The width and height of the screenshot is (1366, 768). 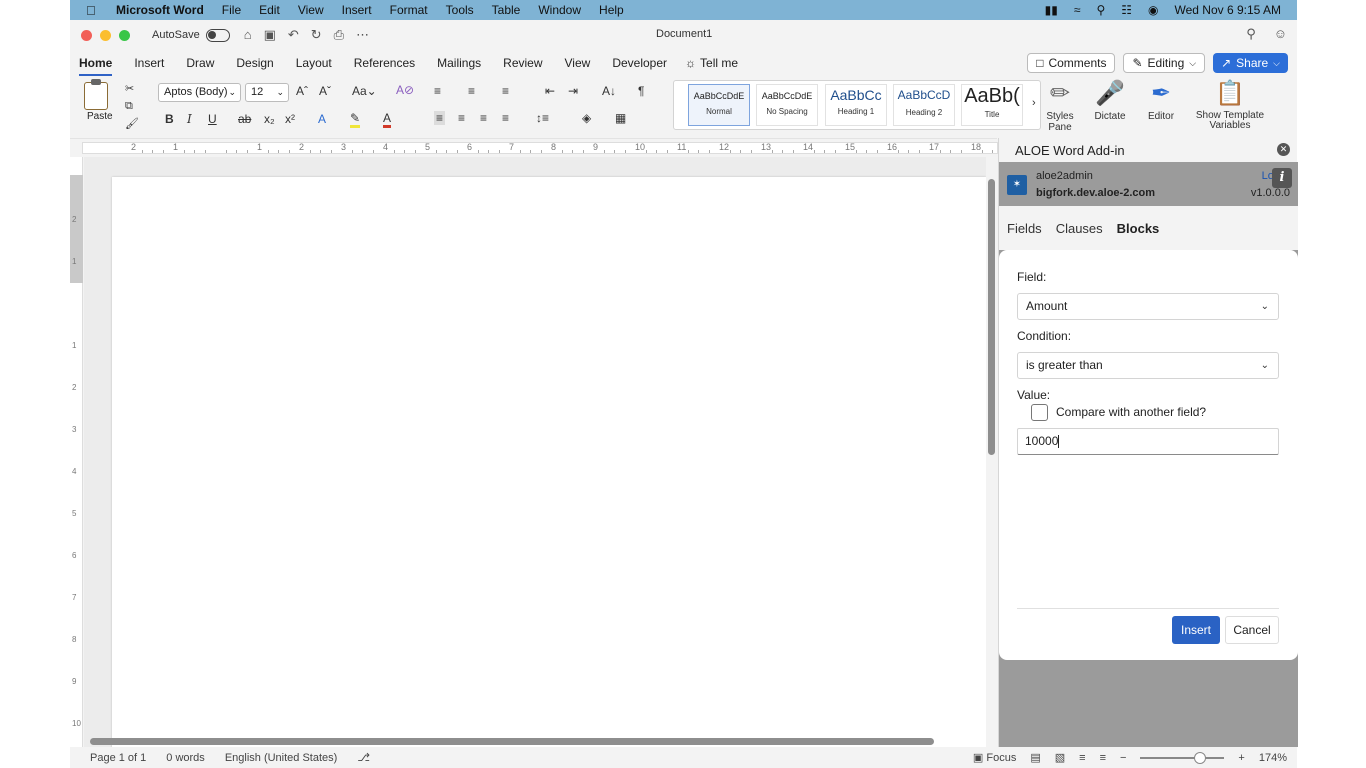 I want to click on tab-blocks: Blocks, so click(x=1138, y=228).